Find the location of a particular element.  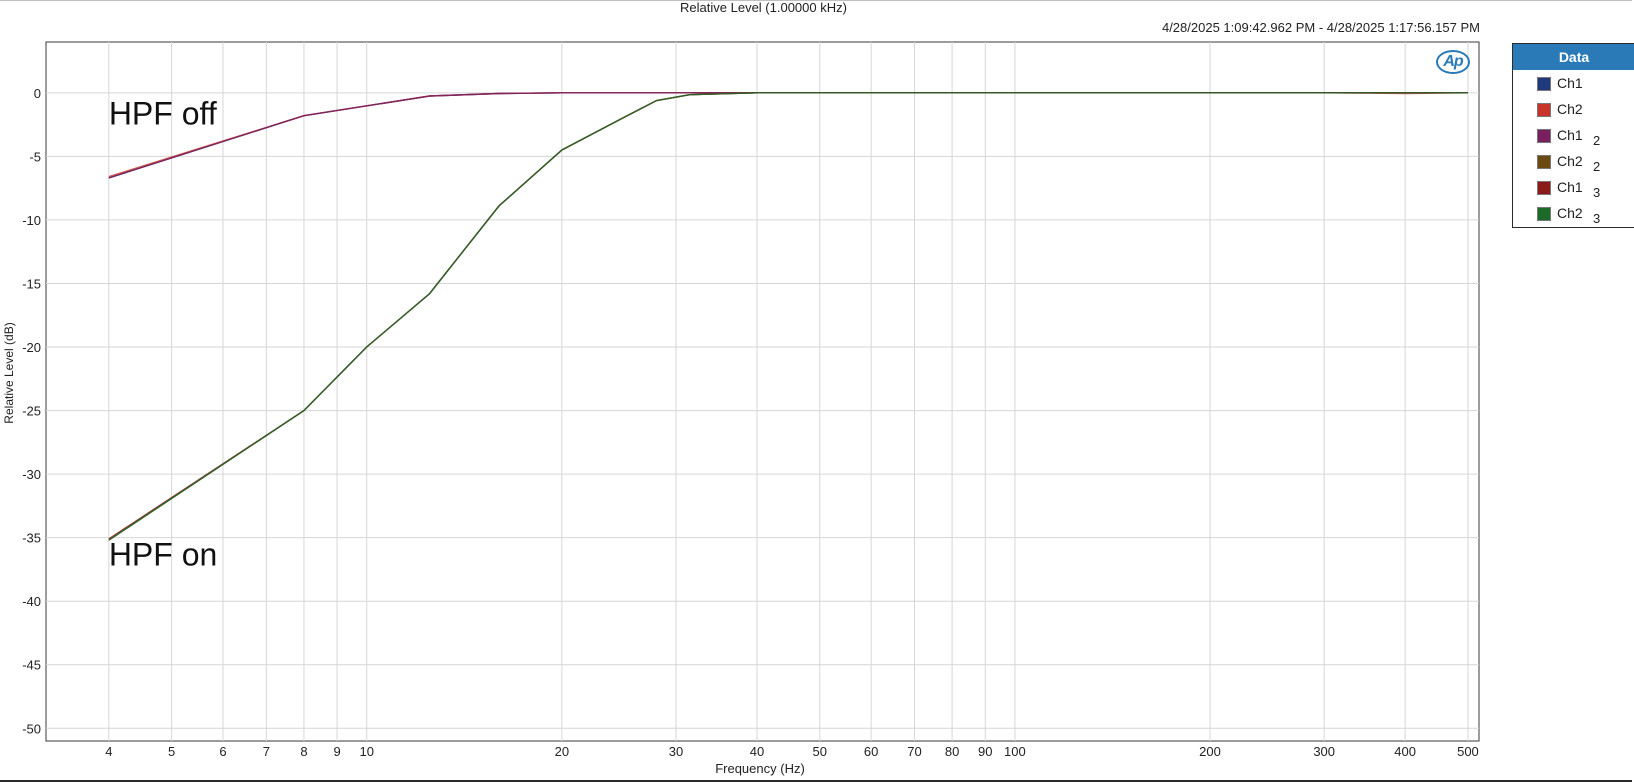

x-tick-label: 30 is located at coordinates (676, 751).